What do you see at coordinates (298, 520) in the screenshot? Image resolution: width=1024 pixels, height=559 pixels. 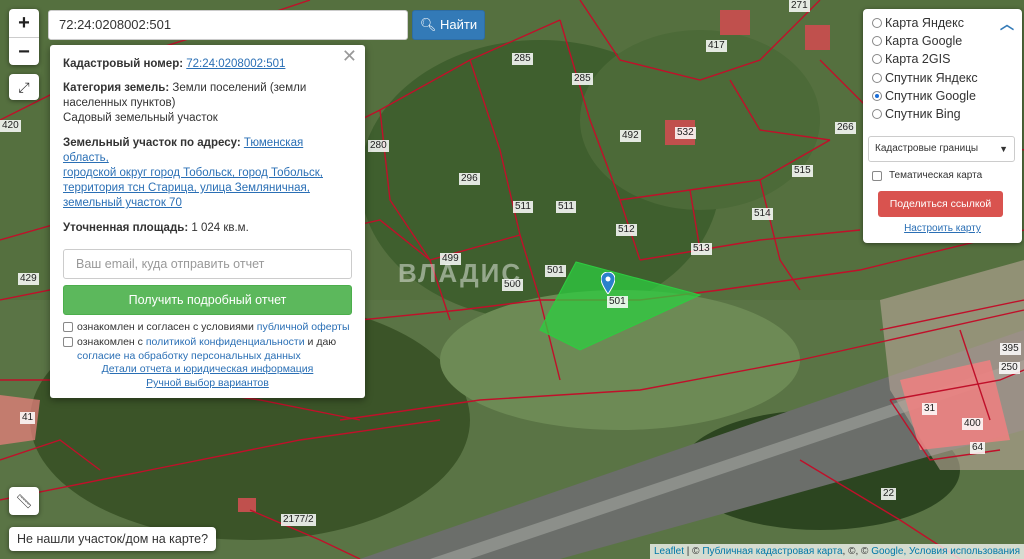 I see `parcel-label: 2177/2` at bounding box center [298, 520].